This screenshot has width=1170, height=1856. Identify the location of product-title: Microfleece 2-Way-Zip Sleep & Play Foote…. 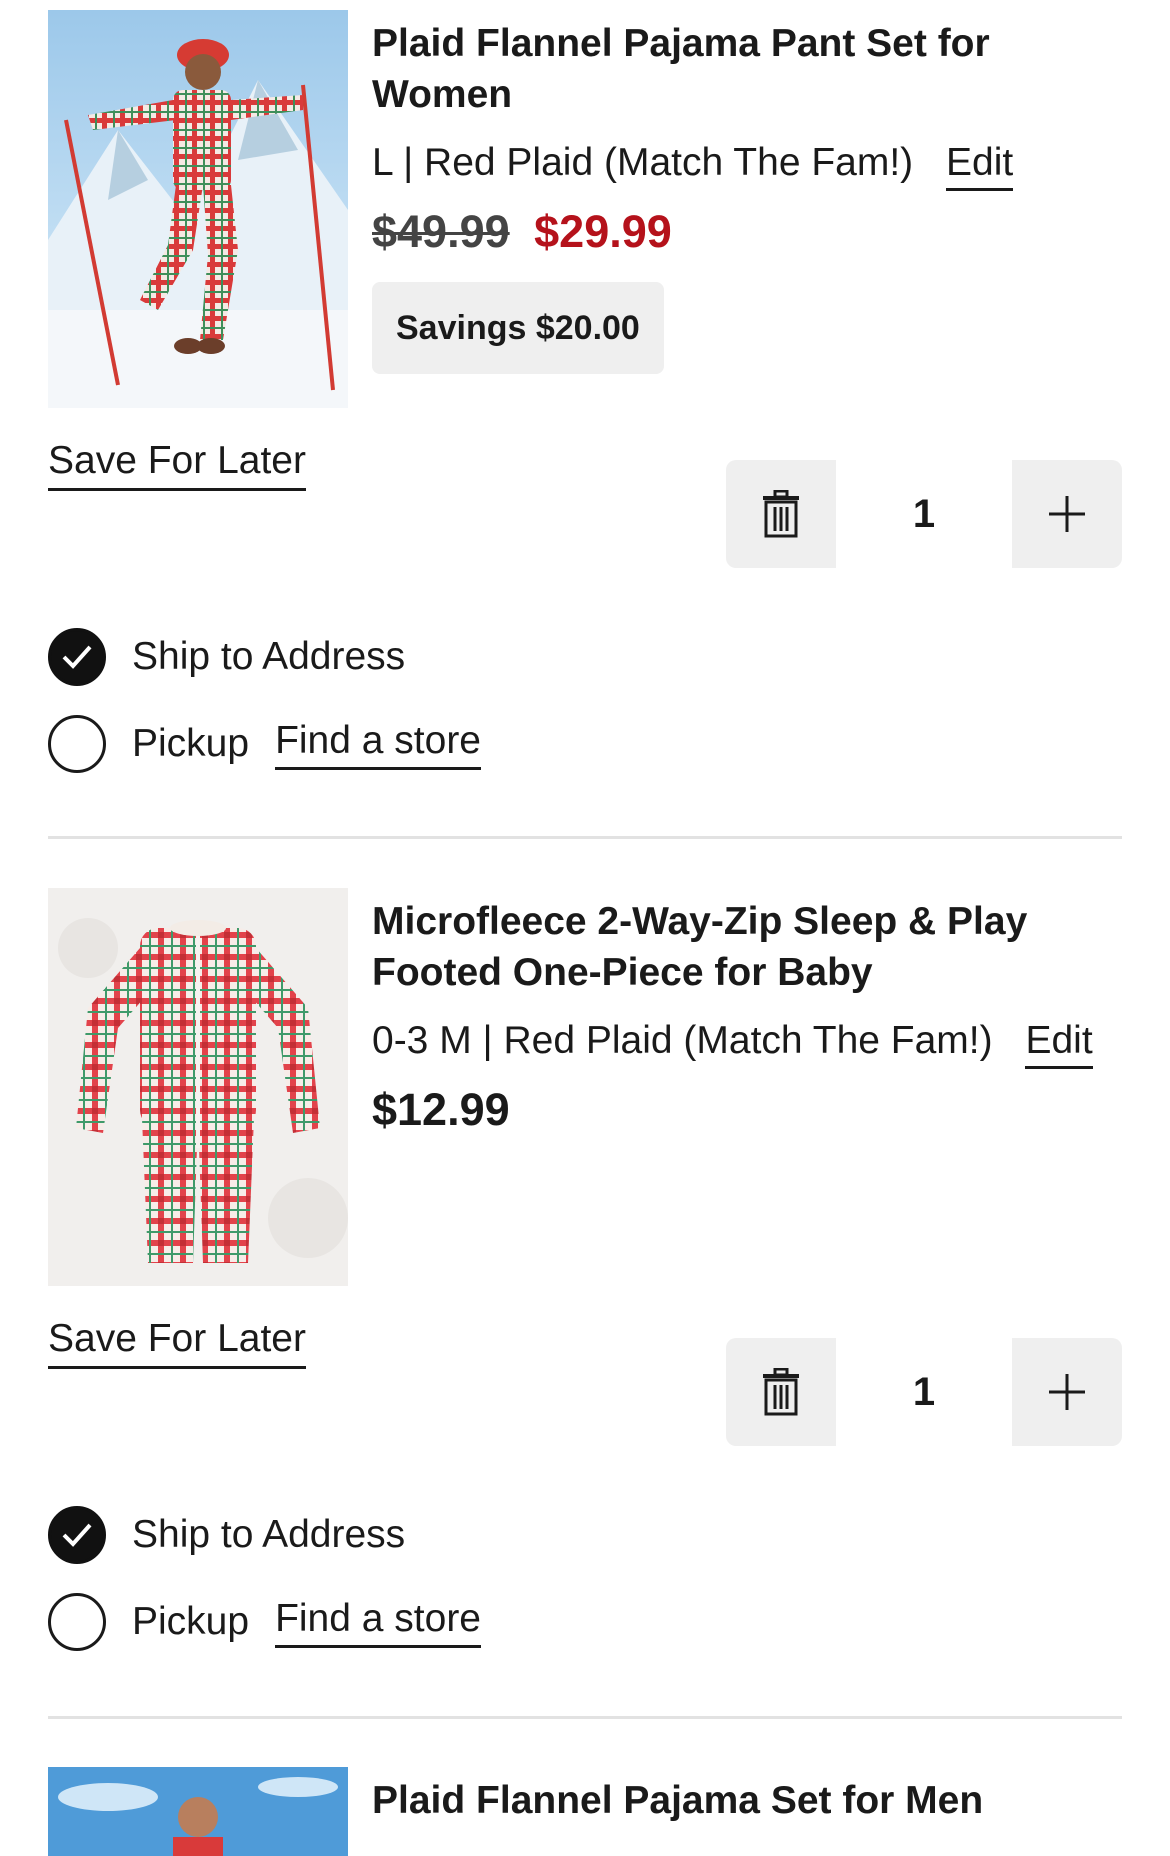
(747, 943).